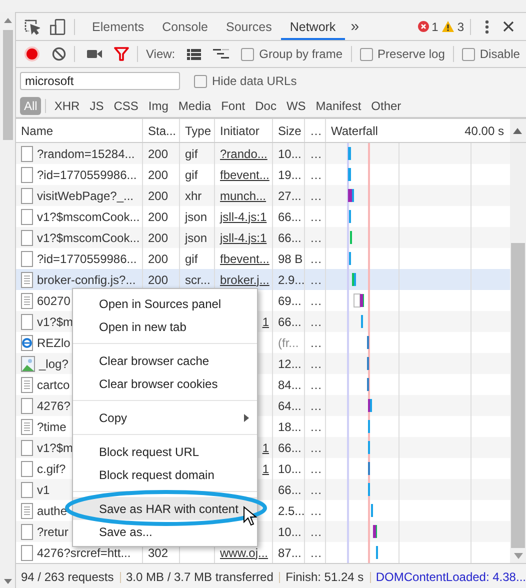  I want to click on request-name: authe, so click(52, 511).